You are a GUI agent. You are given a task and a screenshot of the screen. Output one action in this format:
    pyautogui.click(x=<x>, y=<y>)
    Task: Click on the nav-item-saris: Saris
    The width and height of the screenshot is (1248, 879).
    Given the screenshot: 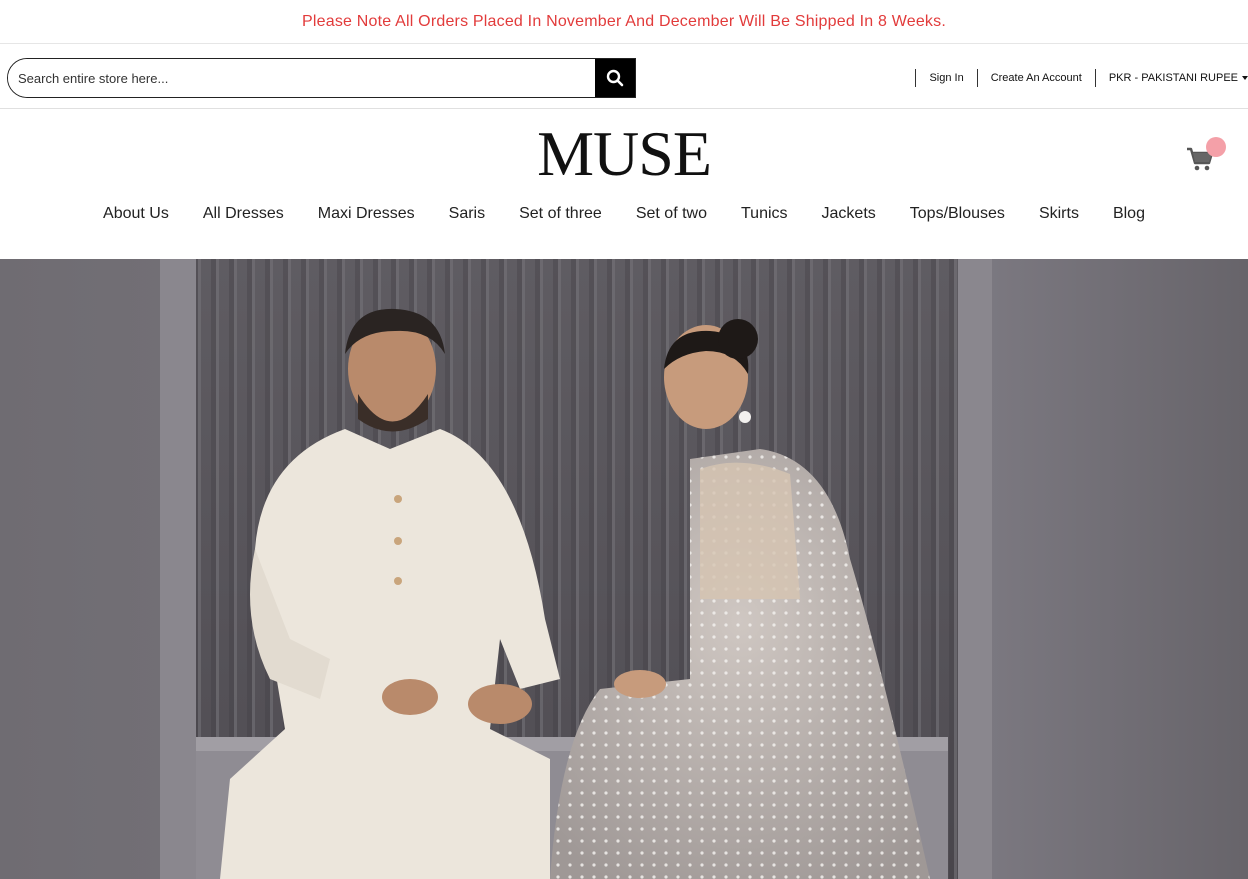 What is the action you would take?
    pyautogui.click(x=467, y=214)
    